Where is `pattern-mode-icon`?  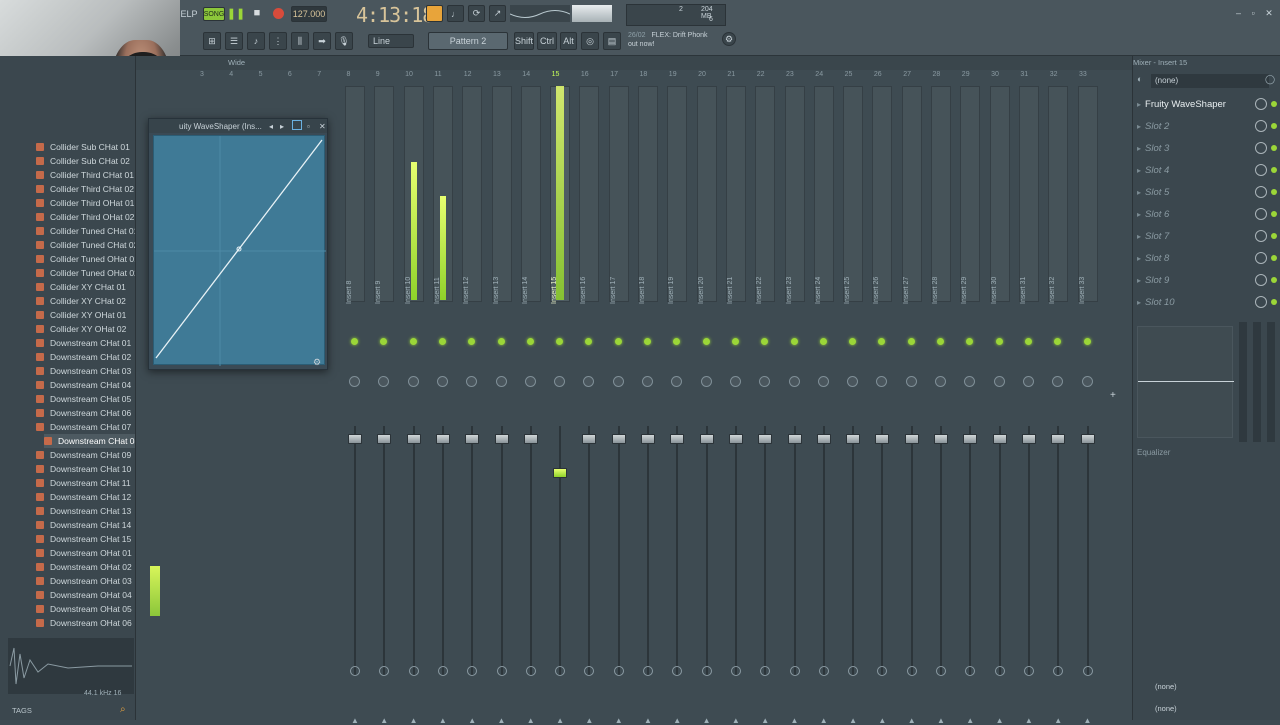
pattern-mode-icon is located at coordinates (434, 13).